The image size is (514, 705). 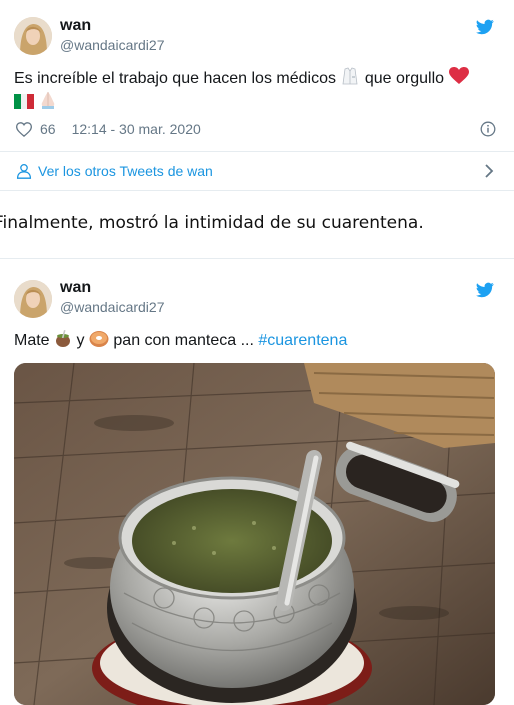 I want to click on hashtag-link: #cuarentena, so click(x=302, y=340).